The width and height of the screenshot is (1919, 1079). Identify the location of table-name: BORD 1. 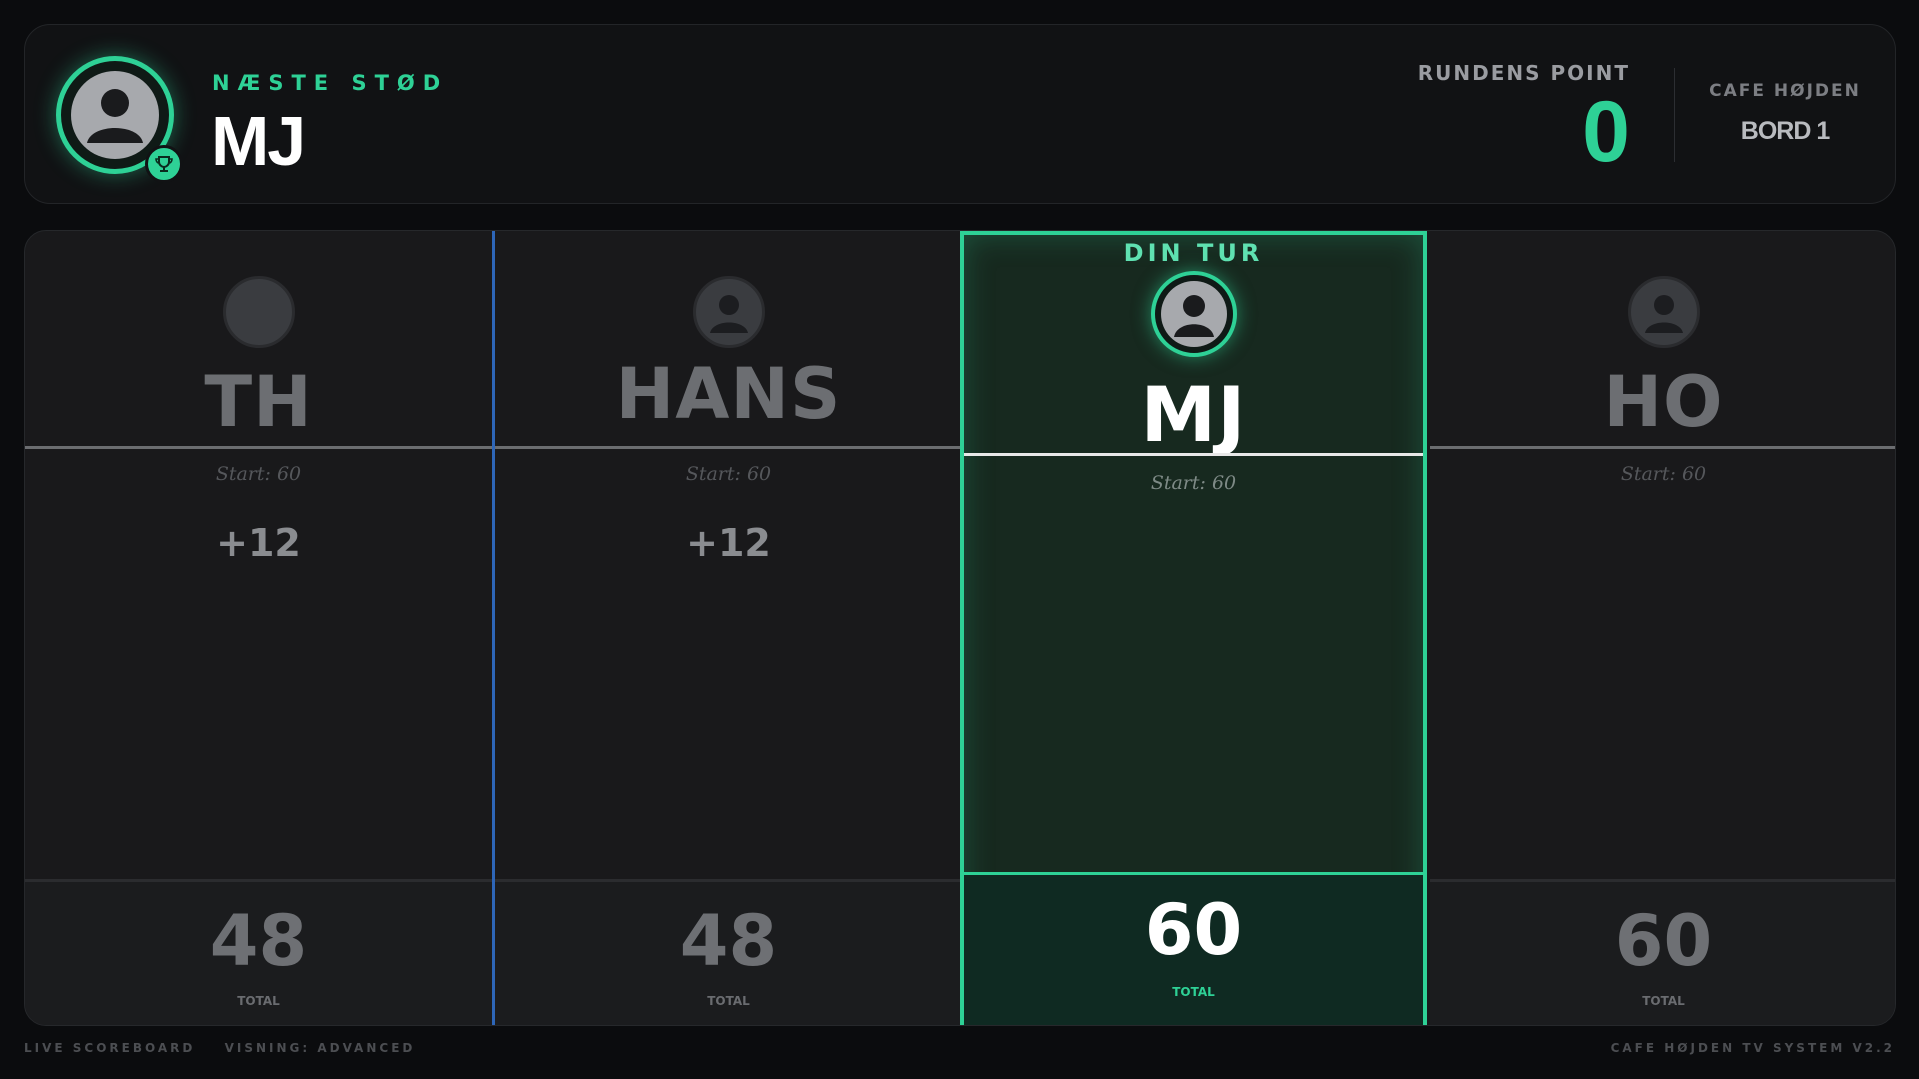
(1785, 131).